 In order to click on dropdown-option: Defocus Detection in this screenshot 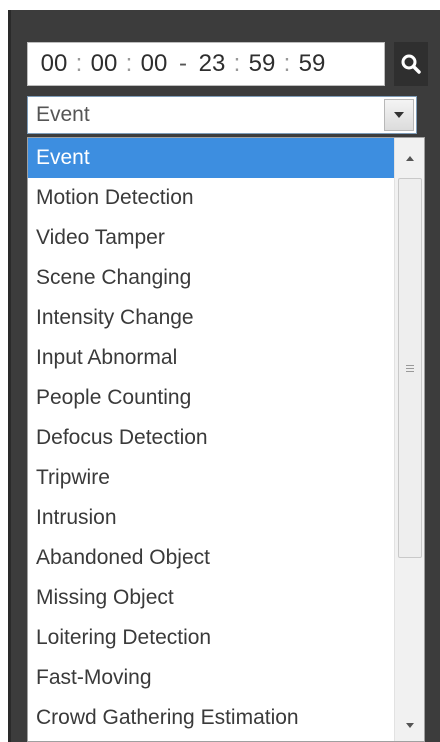, I will do `click(211, 438)`.